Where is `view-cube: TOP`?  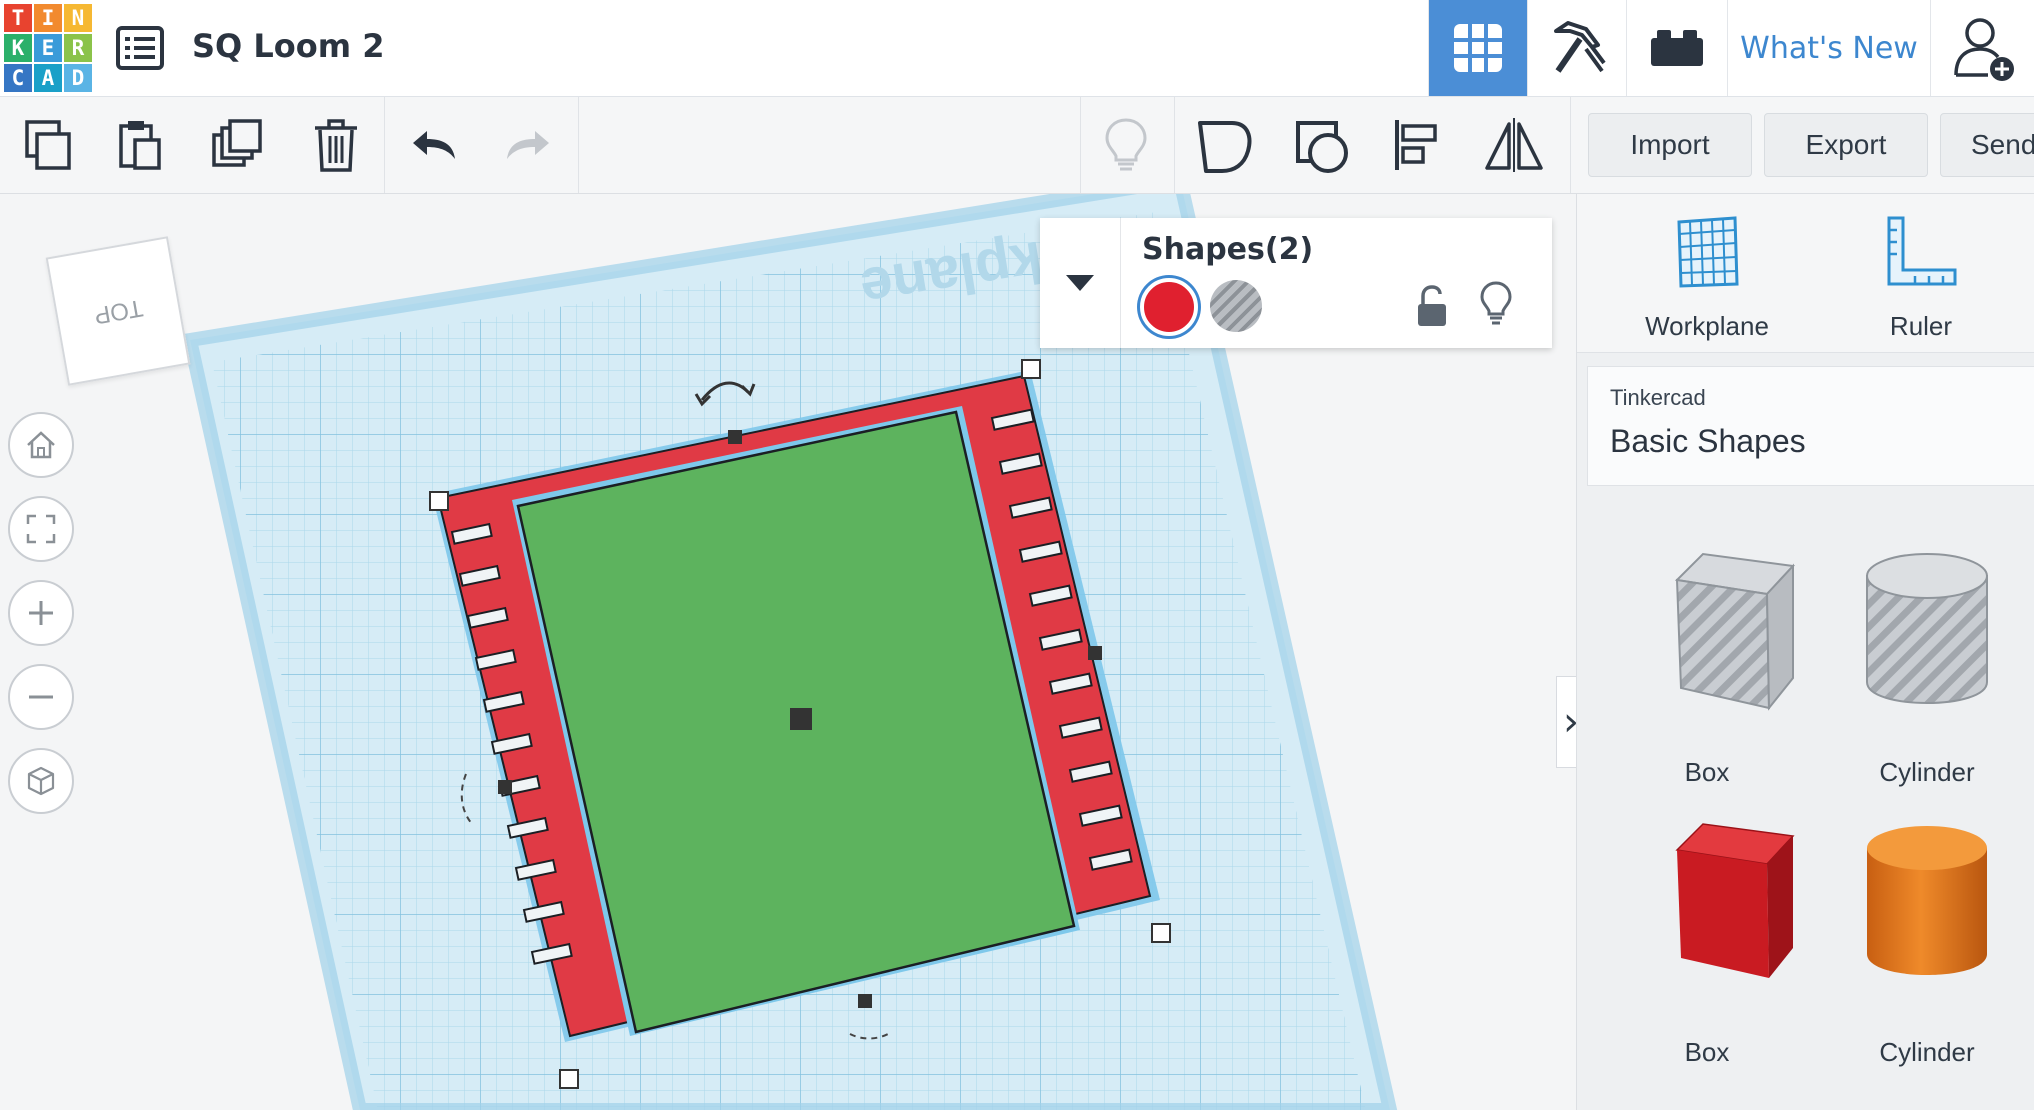
view-cube: TOP is located at coordinates (118, 311).